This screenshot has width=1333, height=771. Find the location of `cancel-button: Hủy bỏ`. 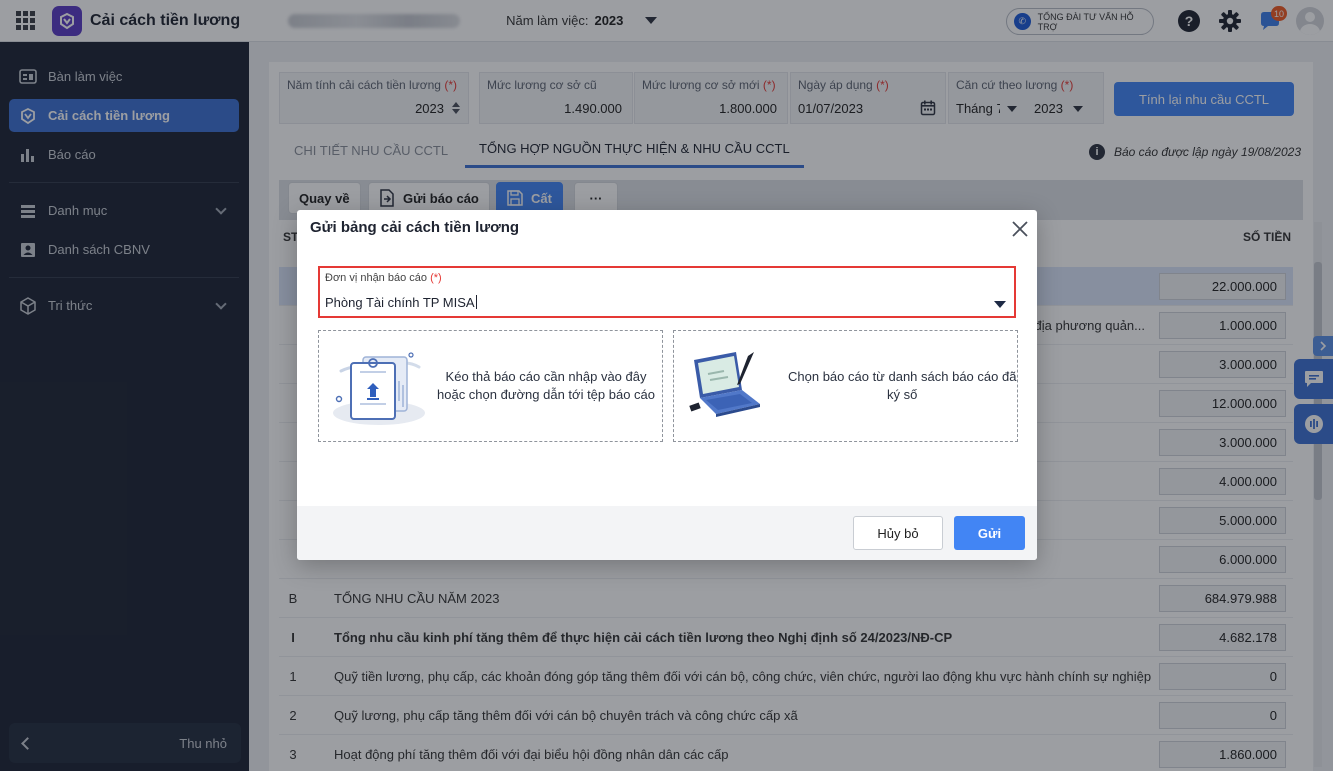

cancel-button: Hủy bỏ is located at coordinates (898, 533).